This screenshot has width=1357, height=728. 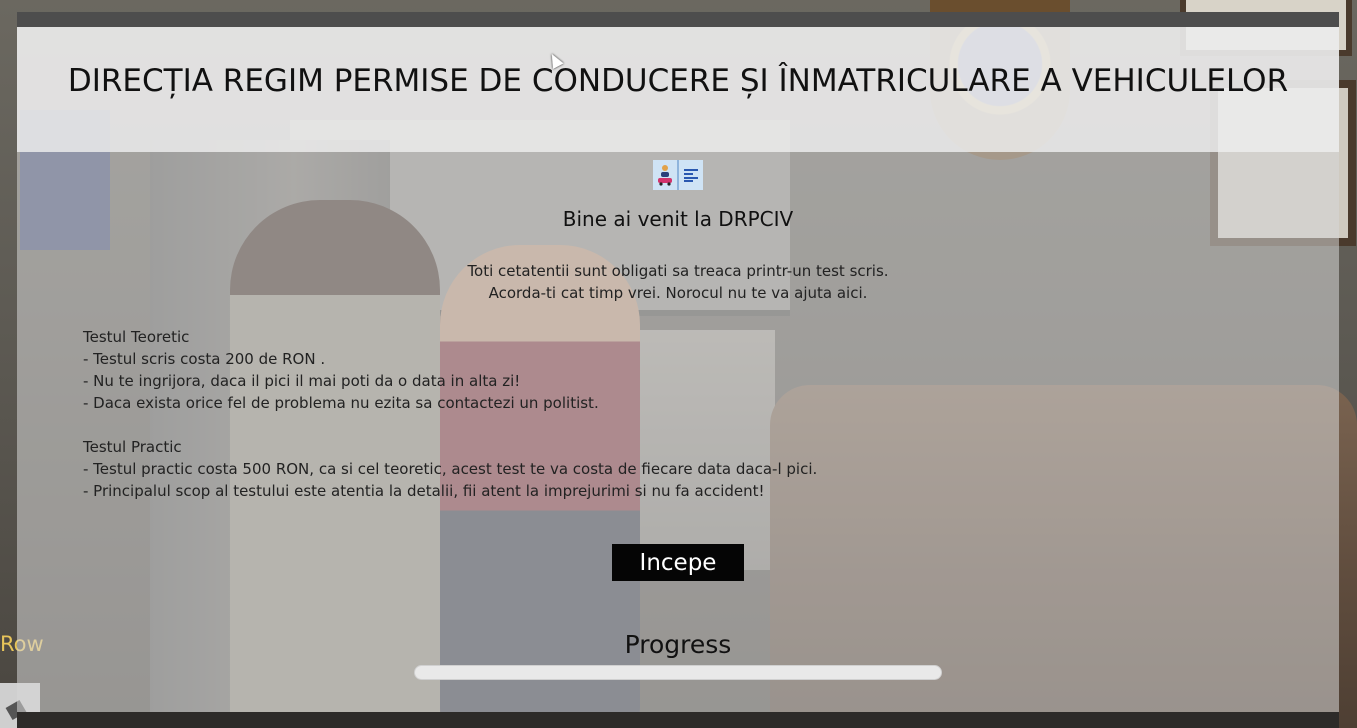 I want to click on panel-bottom-strip, so click(x=678, y=720).